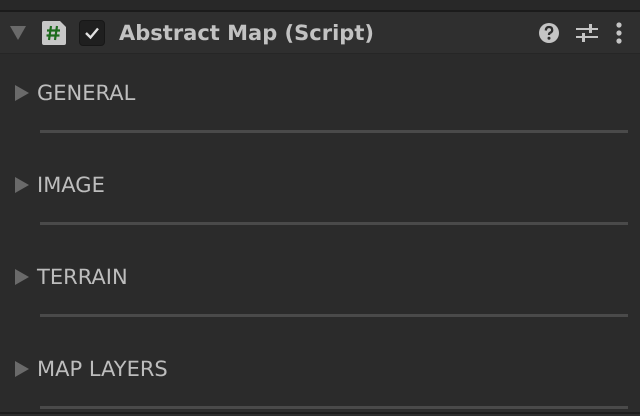 Image resolution: width=640 pixels, height=416 pixels. What do you see at coordinates (54, 32) in the screenshot?
I see `script-file-icon` at bounding box center [54, 32].